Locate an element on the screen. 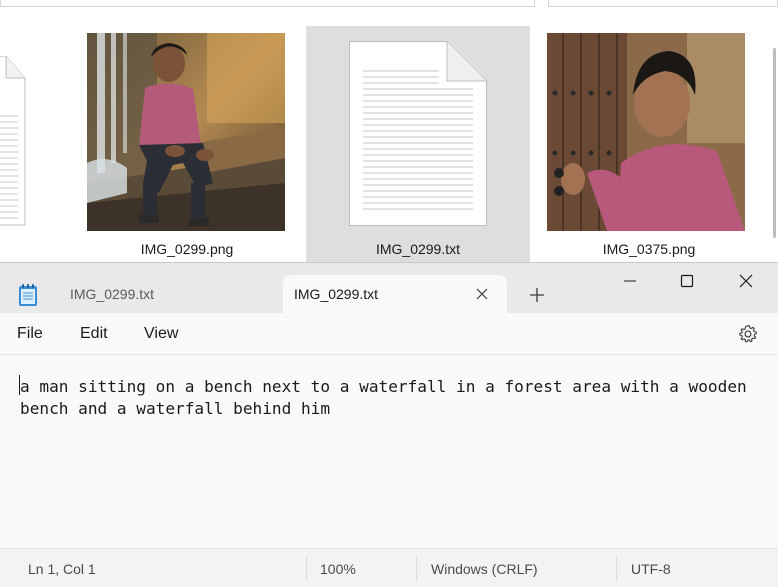 Image resolution: width=778 pixels, height=587 pixels. explorer-scrollbar is located at coordinates (775, 124).